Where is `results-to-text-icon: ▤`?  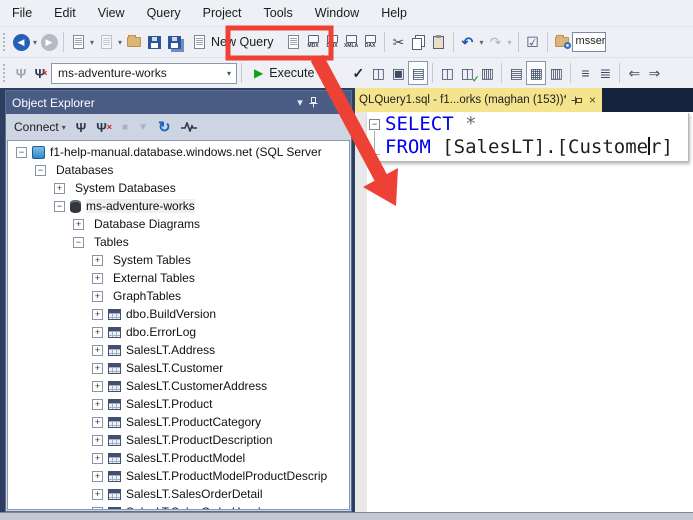
results-to-text-icon: ▤ is located at coordinates (516, 73).